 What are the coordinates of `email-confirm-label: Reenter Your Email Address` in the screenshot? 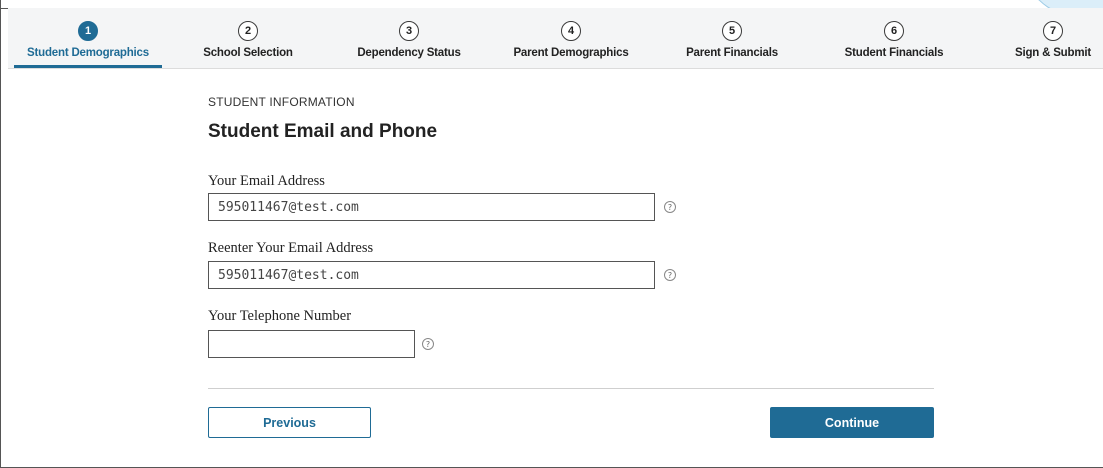 It's located at (291, 248).